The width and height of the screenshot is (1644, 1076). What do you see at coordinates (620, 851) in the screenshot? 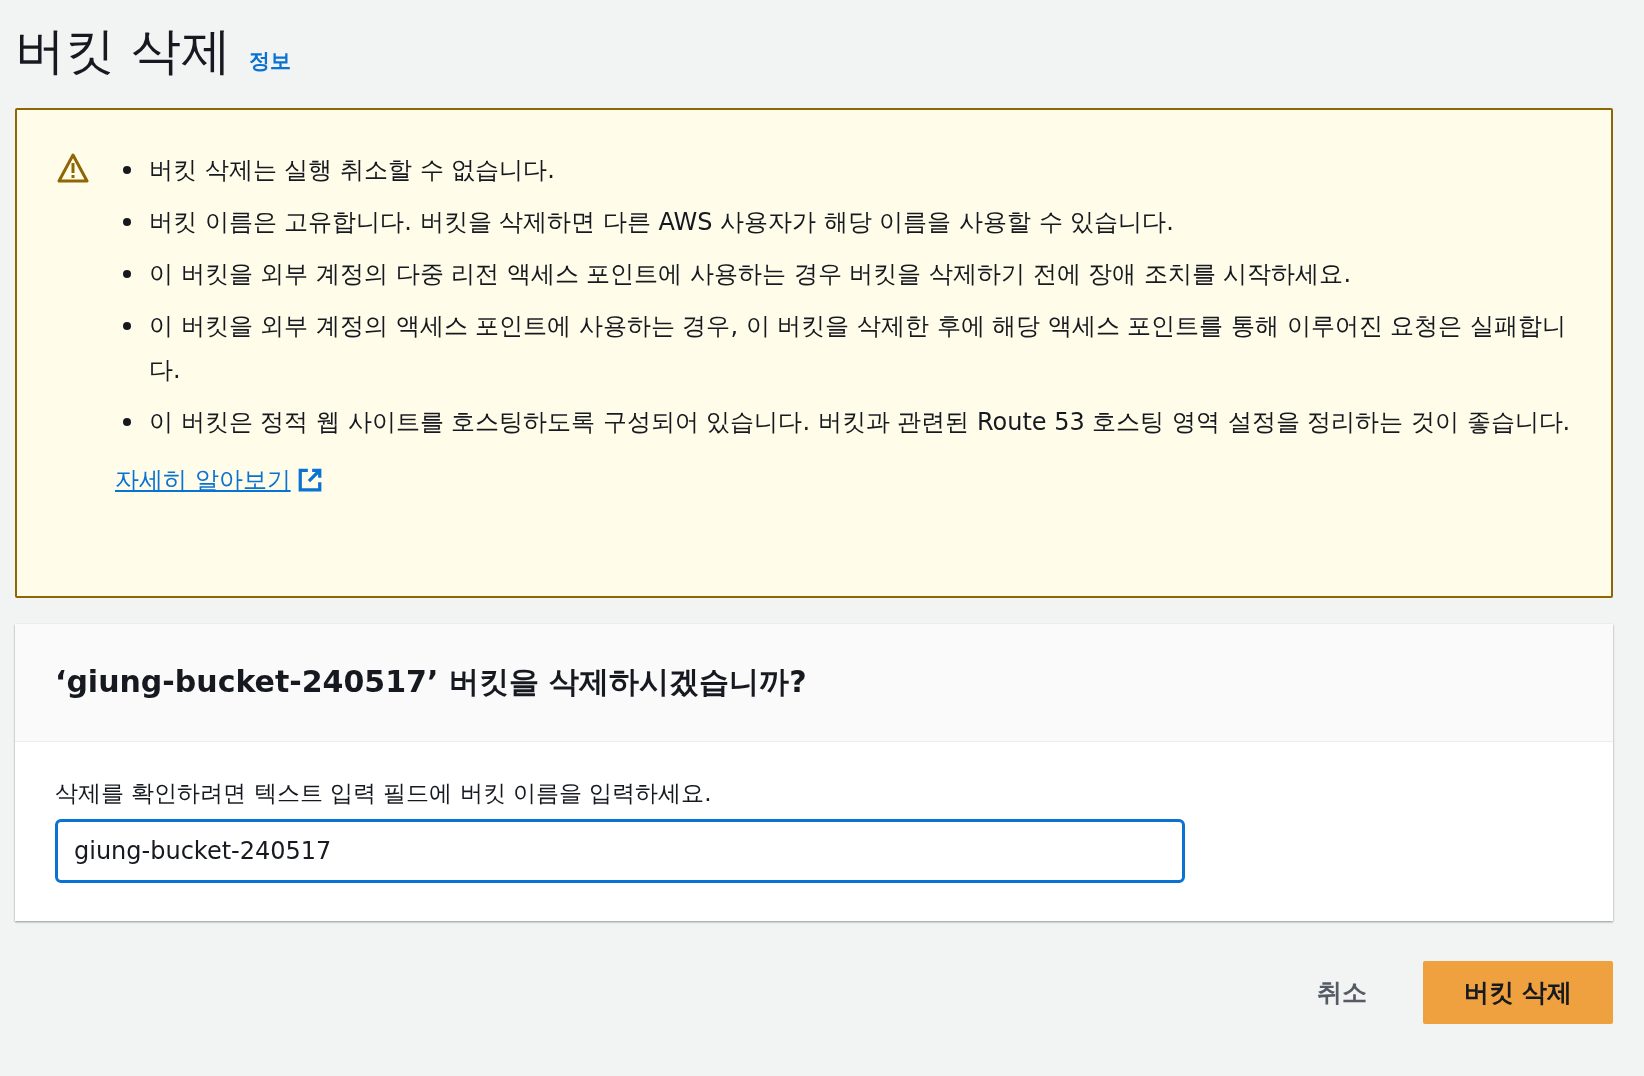
I see `bucket-name-field: giung-bucket-240517` at bounding box center [620, 851].